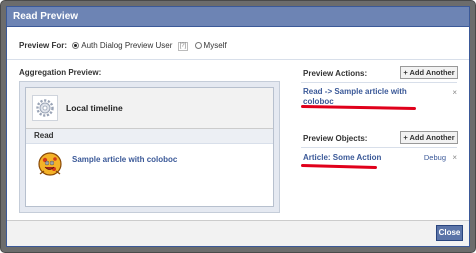  What do you see at coordinates (215, 45) in the screenshot?
I see `radio-myself-label: Myself` at bounding box center [215, 45].